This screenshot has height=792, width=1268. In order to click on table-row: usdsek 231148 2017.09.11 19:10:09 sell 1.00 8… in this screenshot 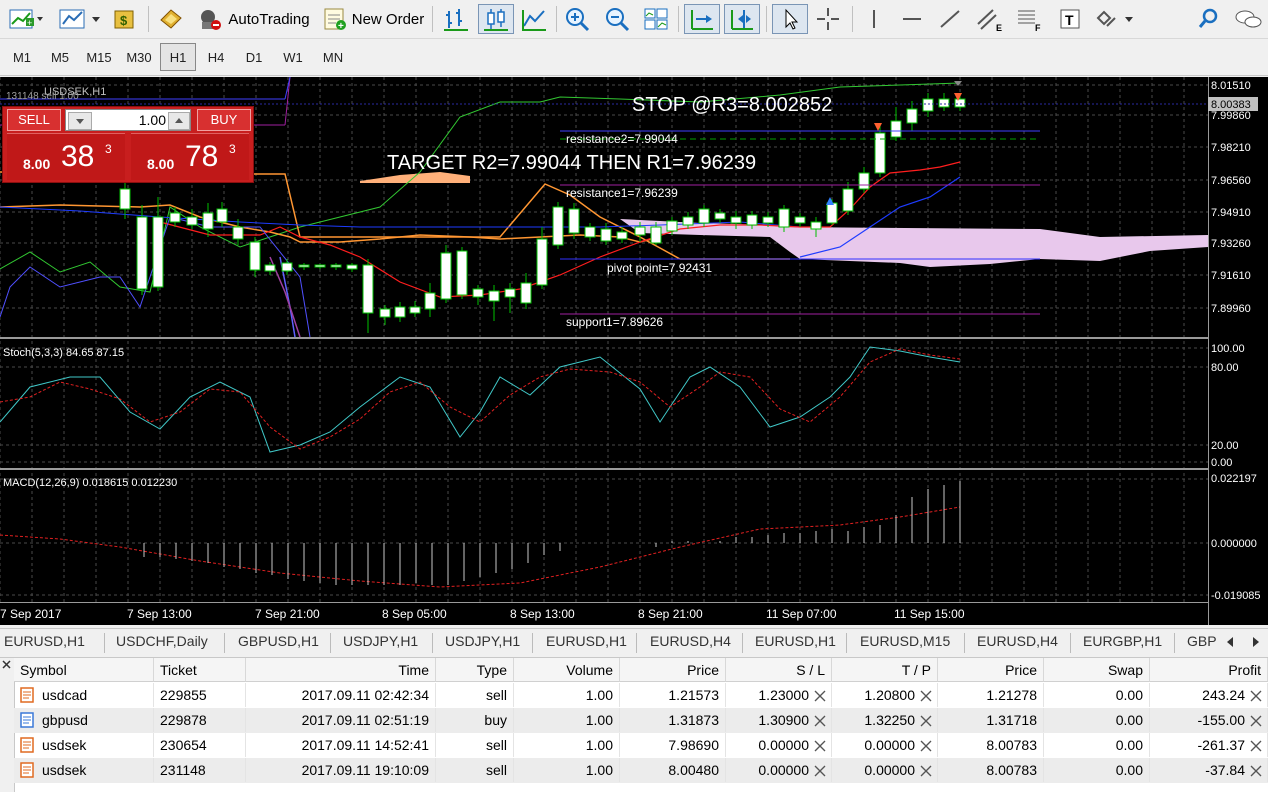, I will do `click(641, 770)`.